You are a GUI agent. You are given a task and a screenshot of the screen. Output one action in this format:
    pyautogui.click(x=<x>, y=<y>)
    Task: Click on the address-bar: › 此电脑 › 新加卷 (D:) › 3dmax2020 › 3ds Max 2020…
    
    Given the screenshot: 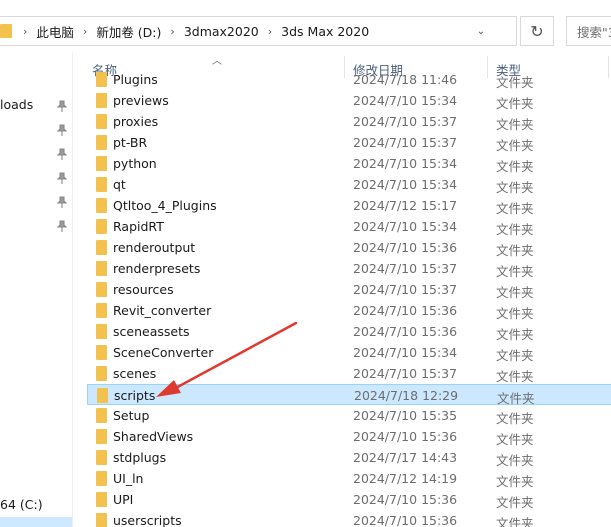 What is the action you would take?
    pyautogui.click(x=258, y=31)
    